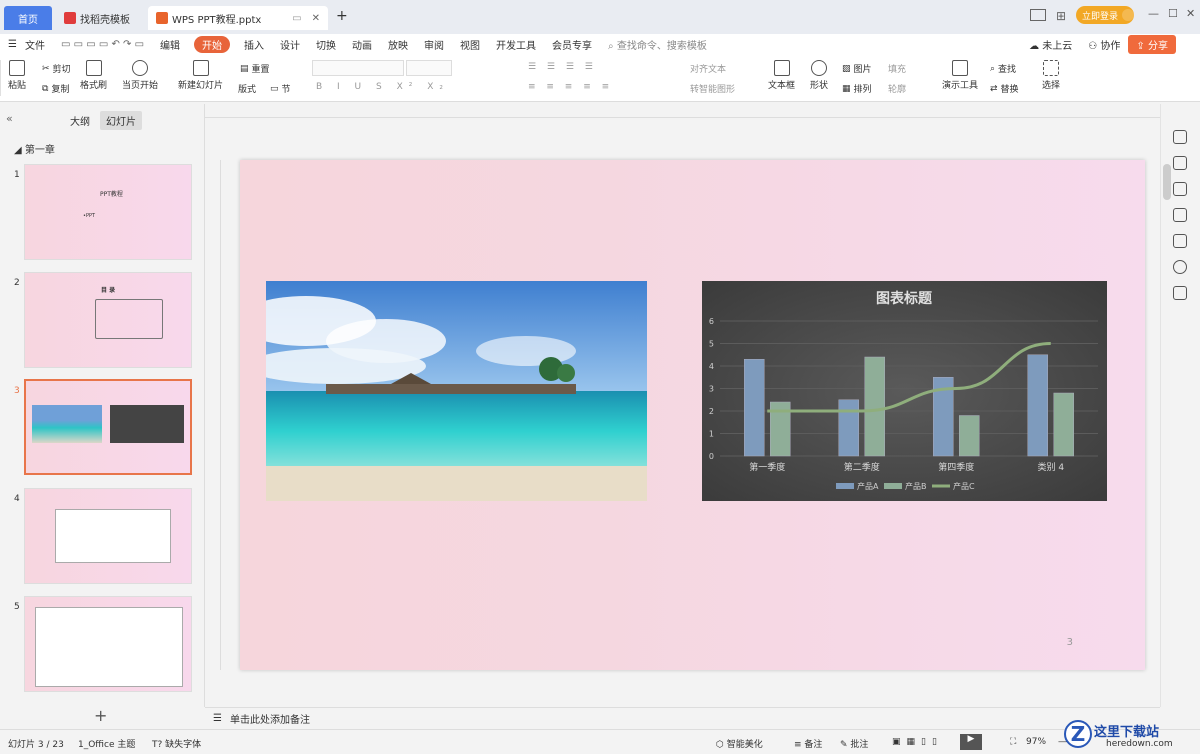 The width and height of the screenshot is (1200, 754). I want to click on menu-design: 设计, so click(290, 44).